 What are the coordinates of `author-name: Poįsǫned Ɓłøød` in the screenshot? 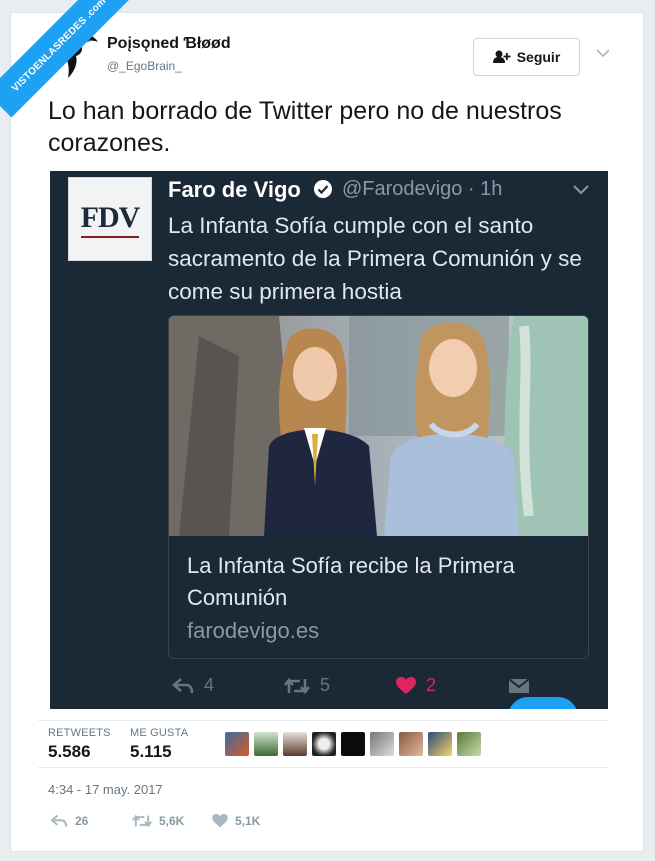 It's located at (169, 44).